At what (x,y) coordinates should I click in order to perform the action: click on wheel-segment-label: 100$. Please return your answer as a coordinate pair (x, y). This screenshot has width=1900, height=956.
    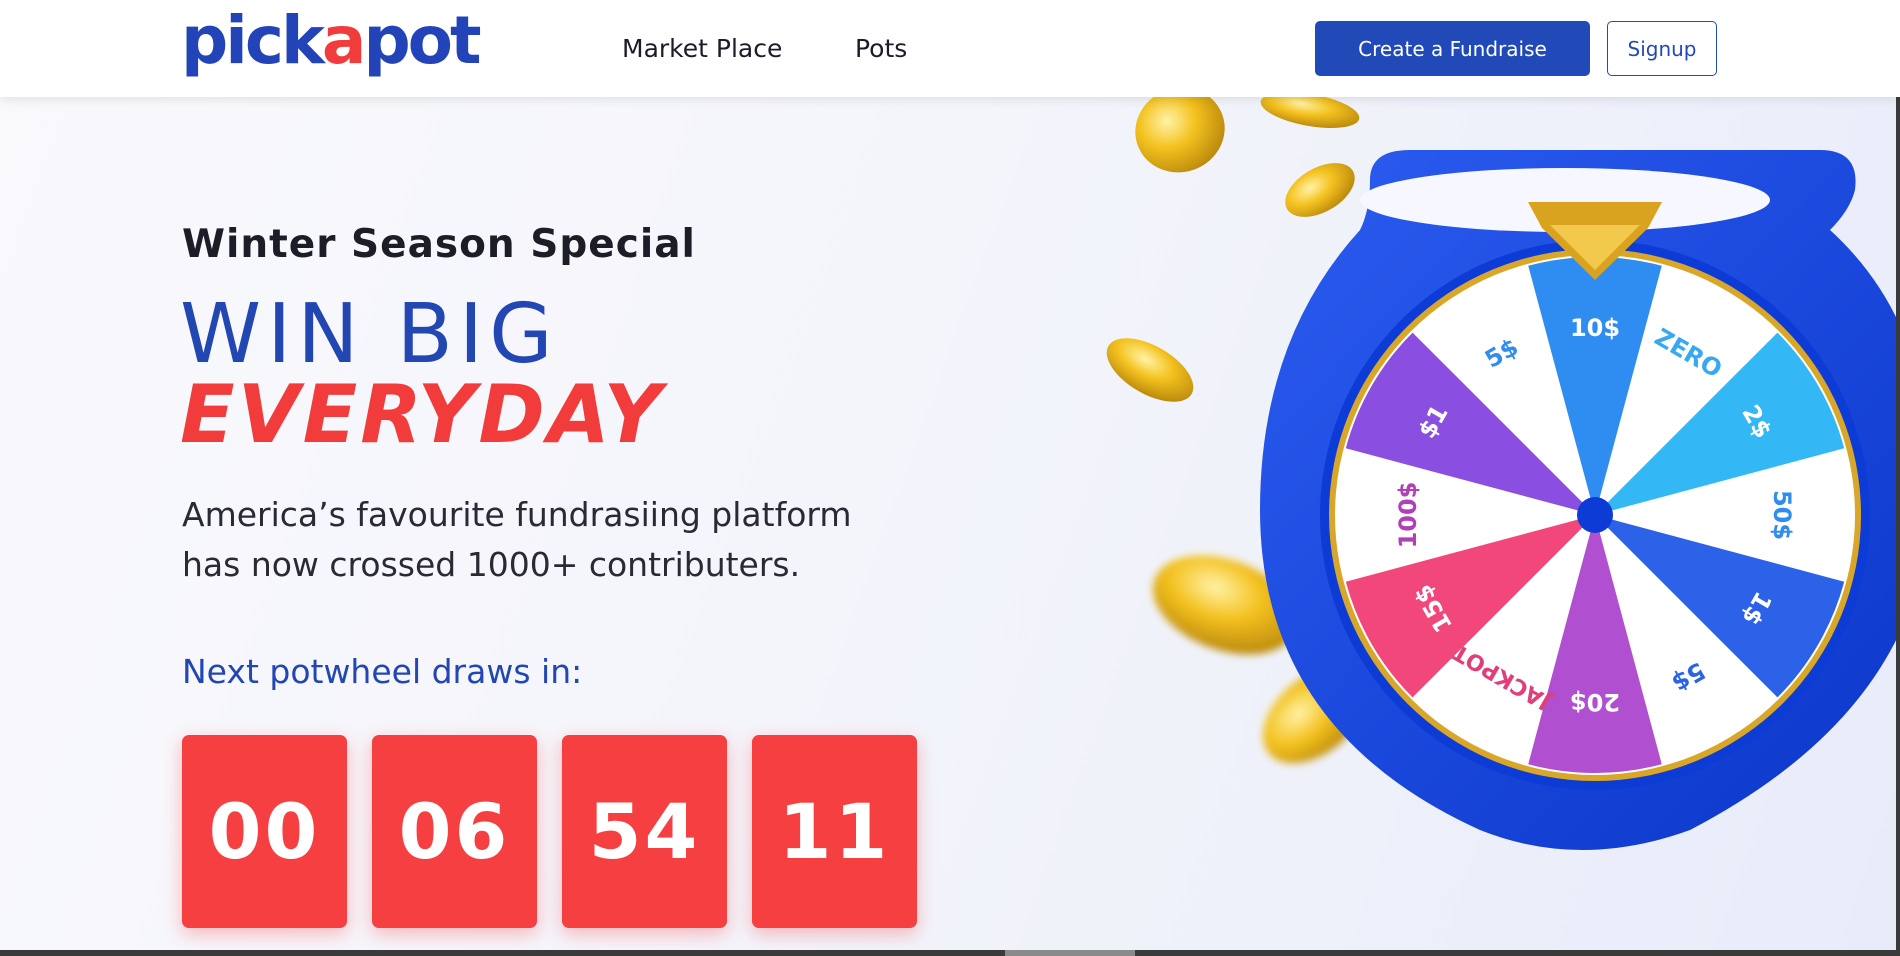
    Looking at the image, I should click on (1408, 515).